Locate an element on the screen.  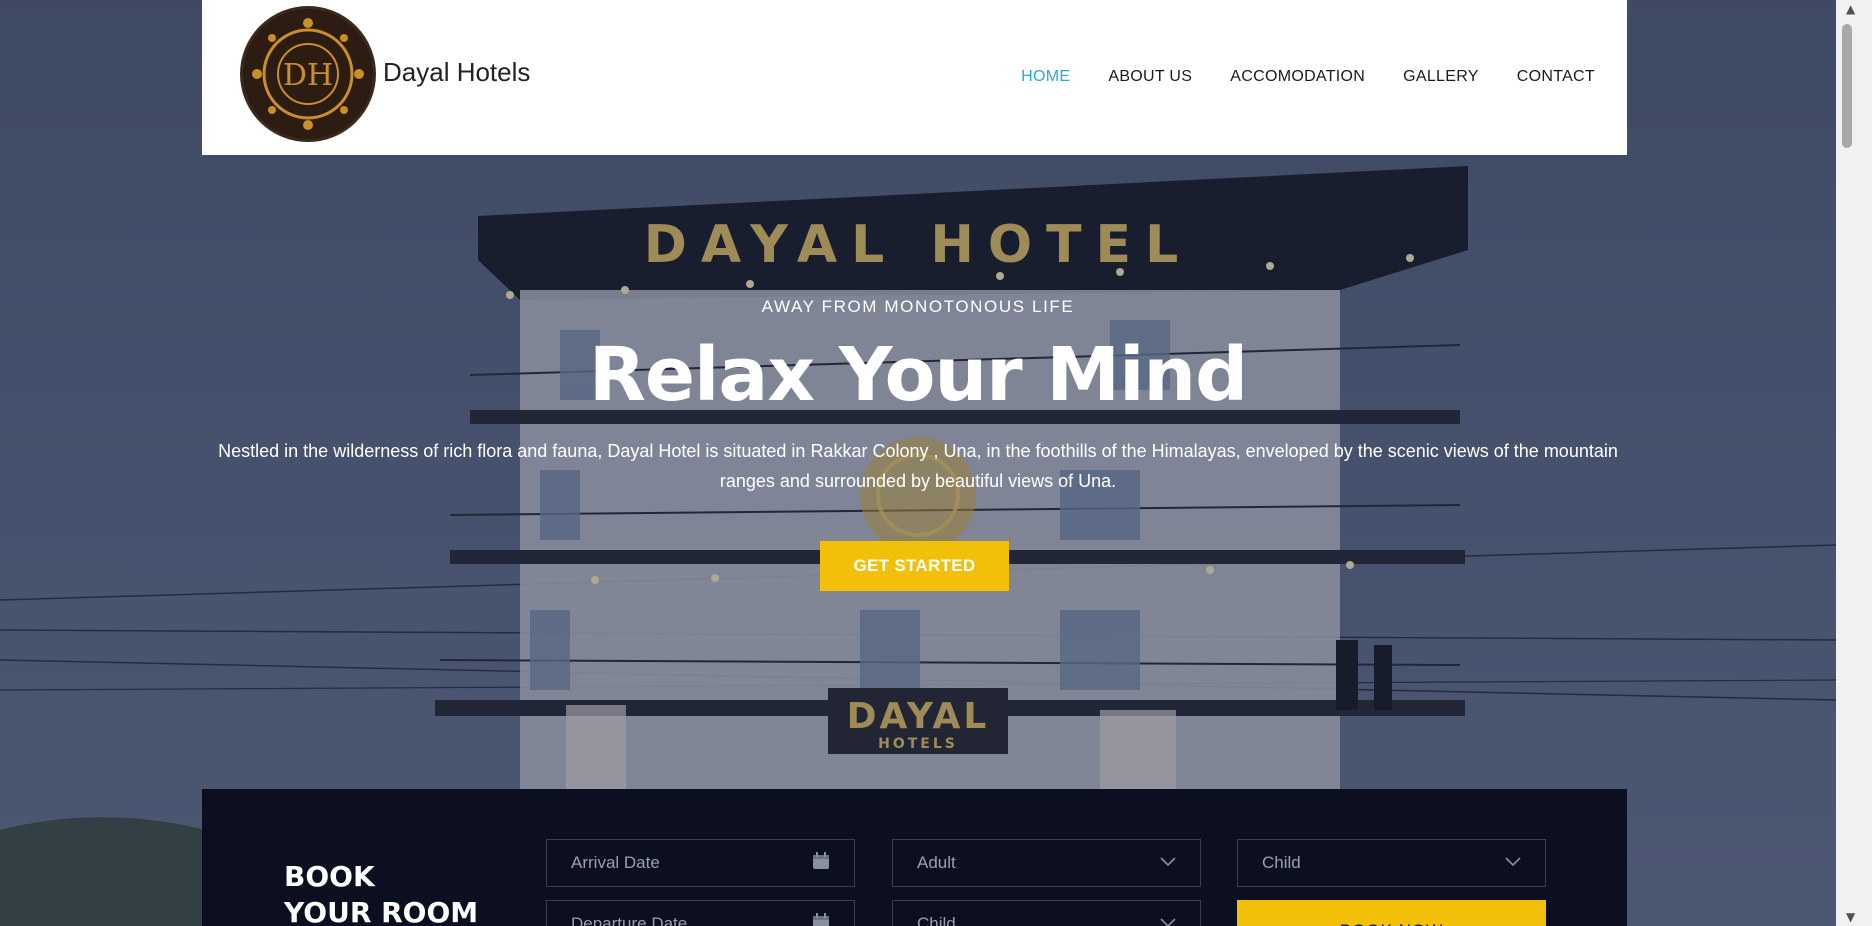
logo-monogram: DH is located at coordinates (308, 75).